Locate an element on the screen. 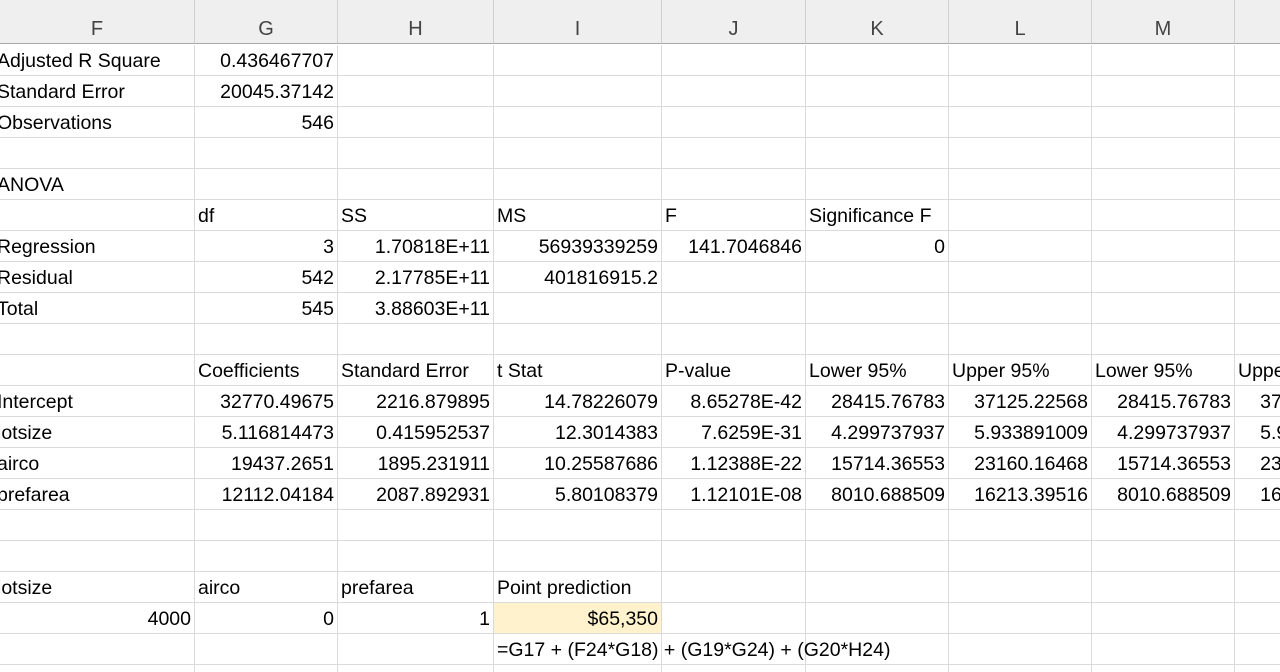  cell-M3 is located at coordinates (1163, 91).